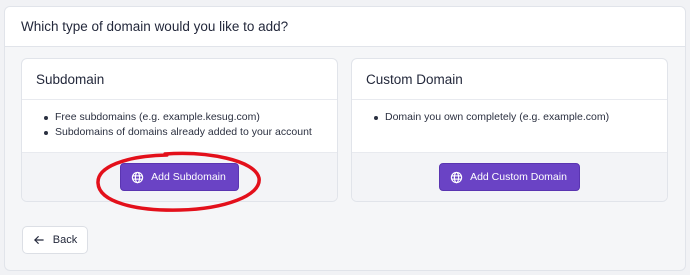 This screenshot has height=275, width=690. I want to click on back-button: Back, so click(55, 240).